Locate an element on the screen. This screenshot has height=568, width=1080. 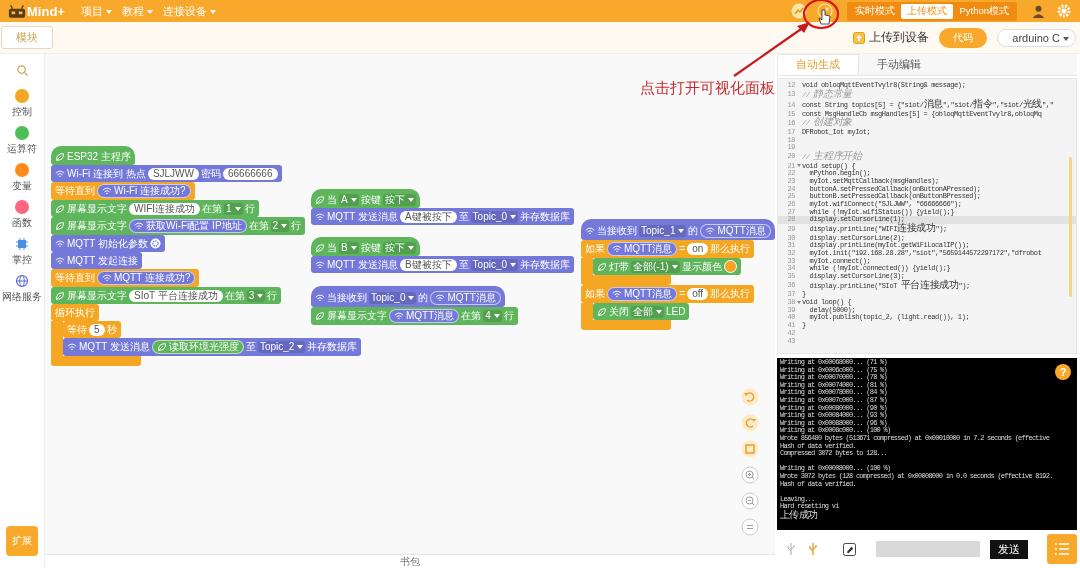
category-label: 掌控 is located at coordinates (22, 260).